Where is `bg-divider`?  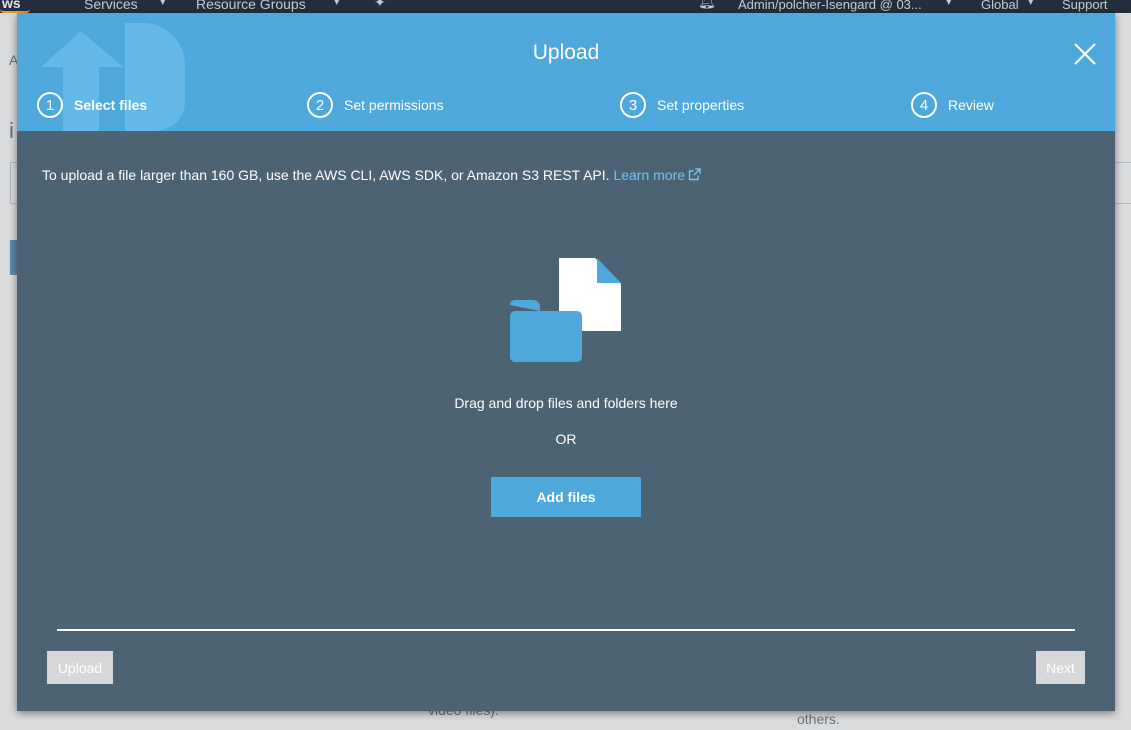 bg-divider is located at coordinates (10, 183).